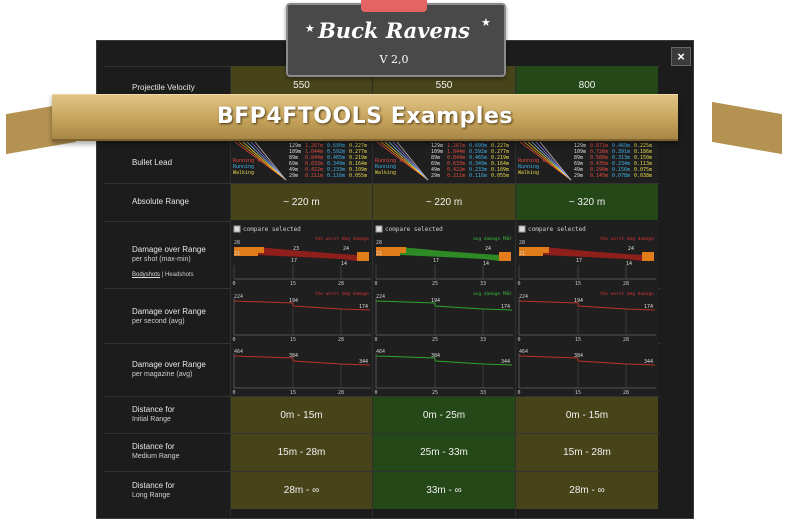 This screenshot has width=788, height=519. I want to click on damage-magazine-chart-2: 464 384 344 0 25 33, so click(444, 369).